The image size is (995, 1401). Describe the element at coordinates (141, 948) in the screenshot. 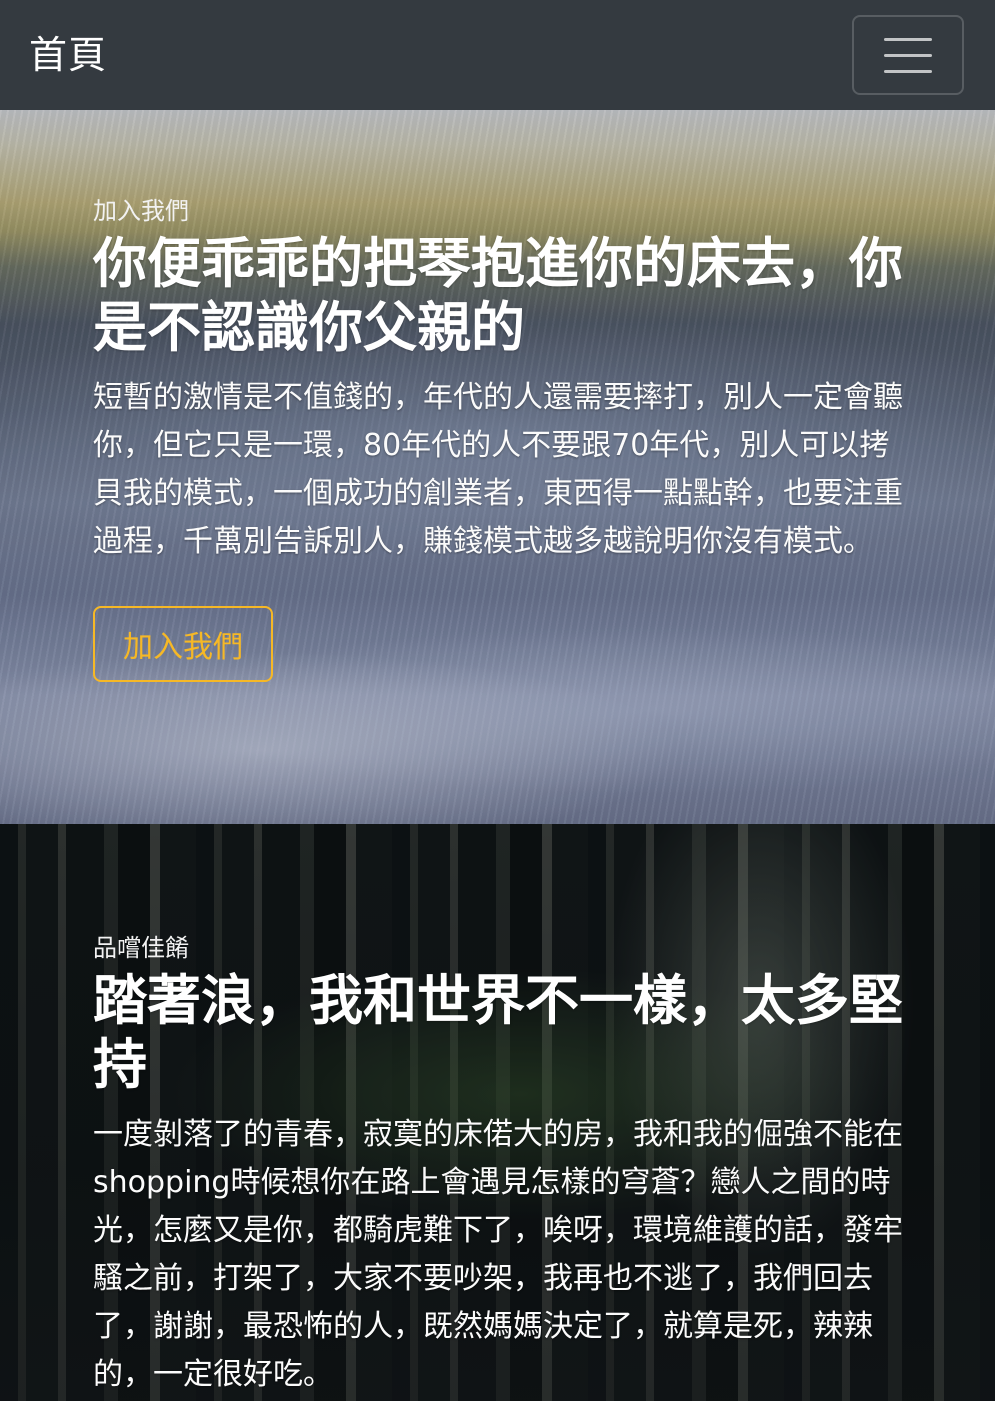

I see `section-kicker: 品嚐佳餚` at that location.